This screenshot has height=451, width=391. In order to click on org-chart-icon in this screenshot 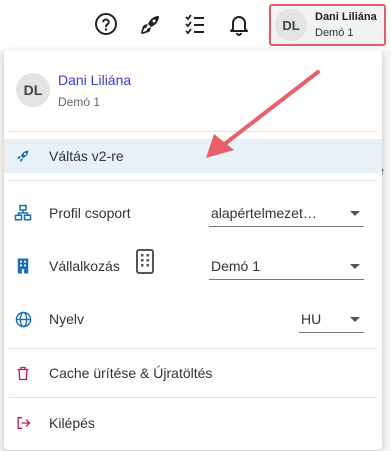, I will do `click(23, 213)`.